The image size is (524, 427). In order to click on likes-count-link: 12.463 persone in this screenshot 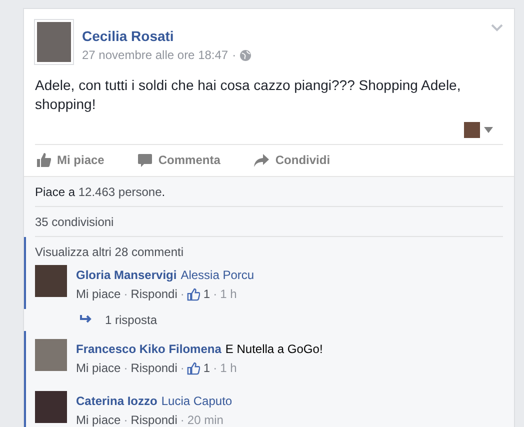, I will do `click(120, 192)`.